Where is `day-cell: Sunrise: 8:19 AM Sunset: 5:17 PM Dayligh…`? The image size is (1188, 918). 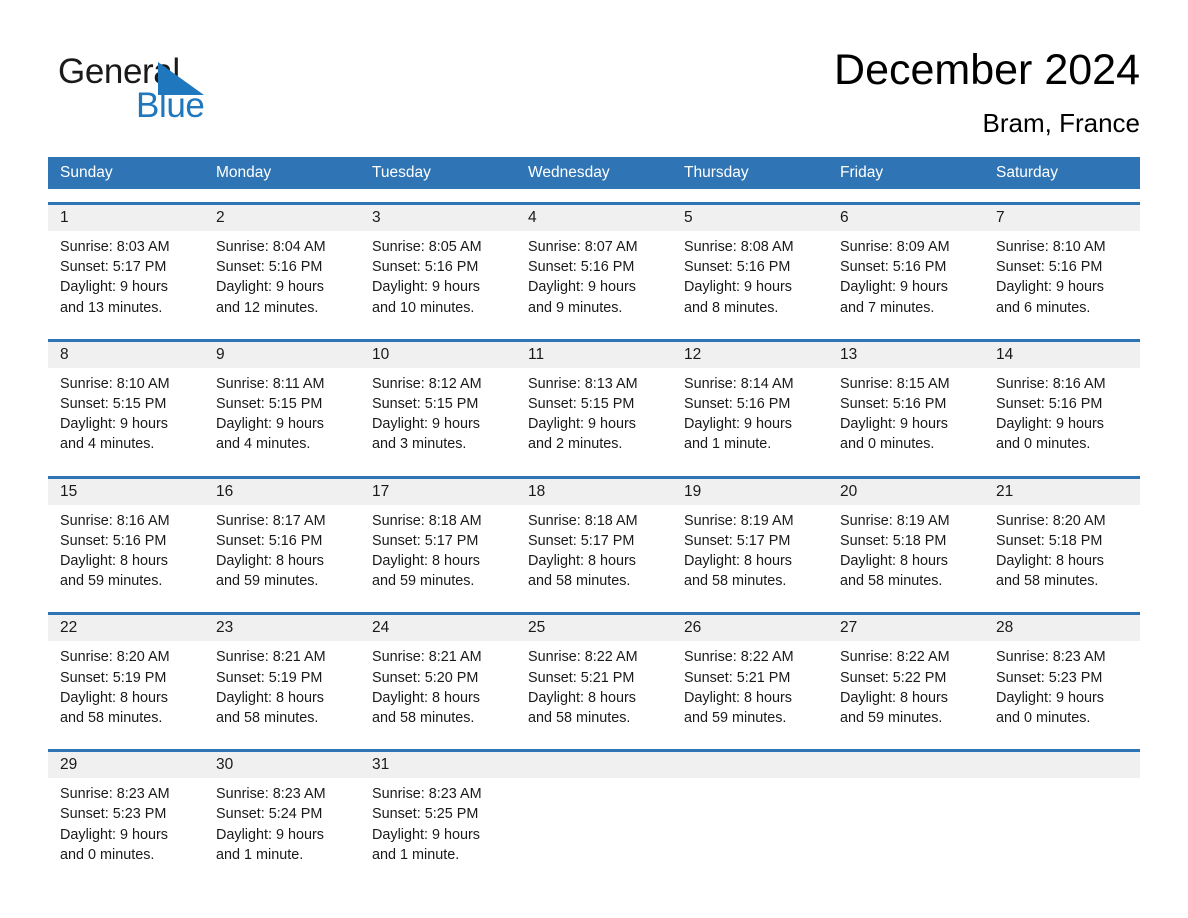 day-cell: Sunrise: 8:19 AM Sunset: 5:17 PM Dayligh… is located at coordinates (750, 552).